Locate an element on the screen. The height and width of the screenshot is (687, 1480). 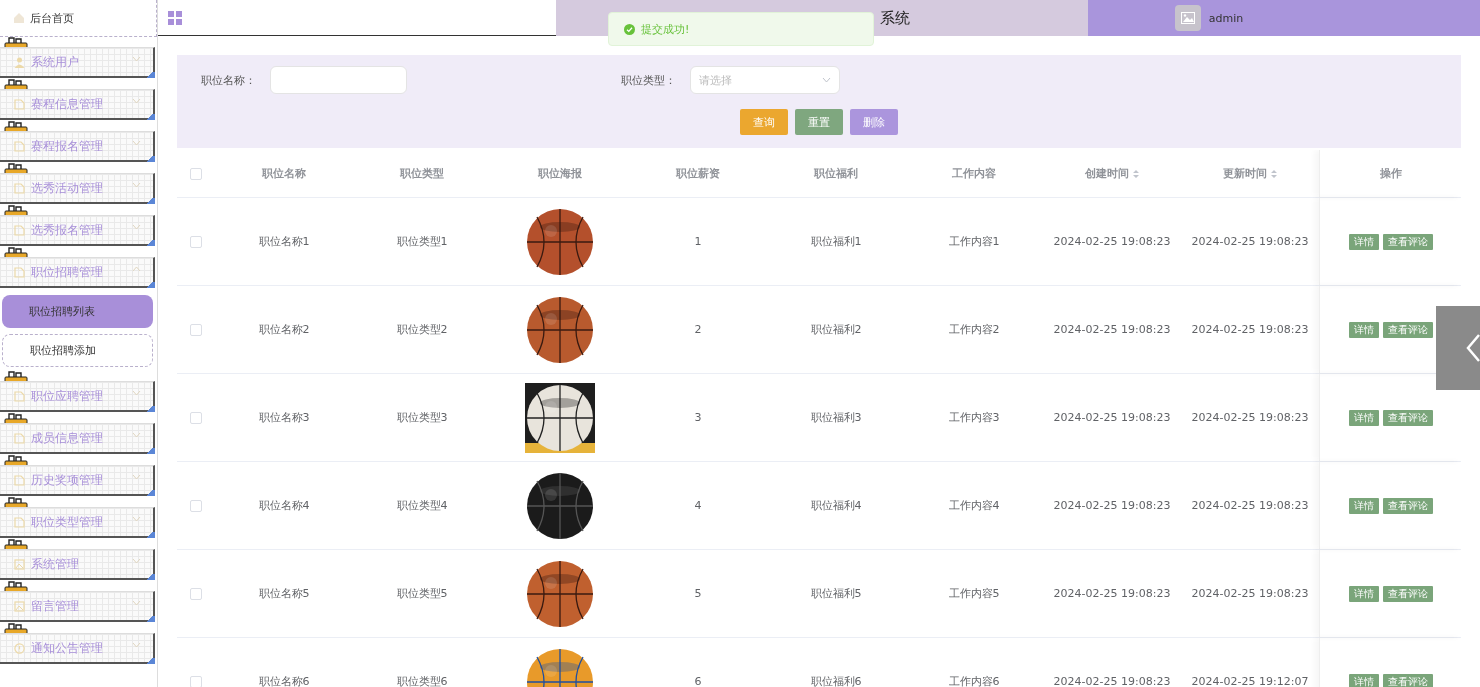
table-cell: 职位福利1 is located at coordinates (836, 241).